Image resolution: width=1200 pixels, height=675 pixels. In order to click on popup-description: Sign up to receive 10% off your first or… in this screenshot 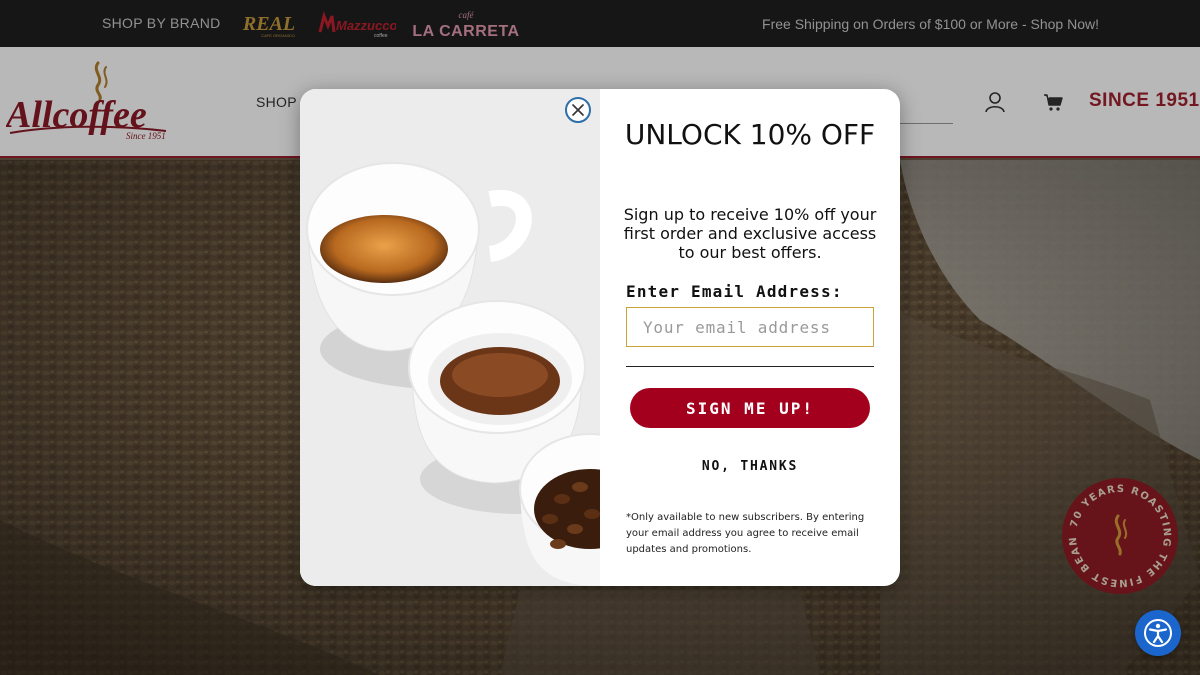, I will do `click(750, 233)`.